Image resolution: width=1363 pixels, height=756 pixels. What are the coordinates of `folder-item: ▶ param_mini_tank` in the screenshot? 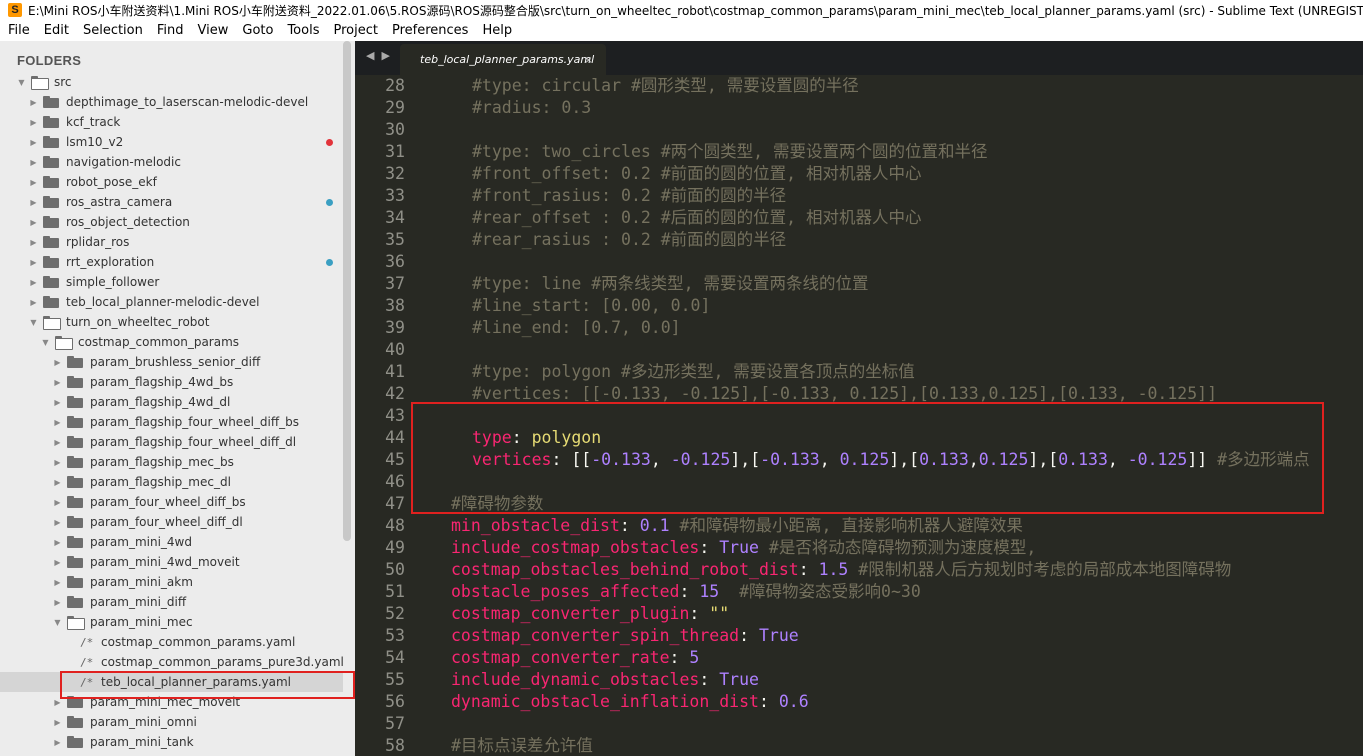 It's located at (171, 742).